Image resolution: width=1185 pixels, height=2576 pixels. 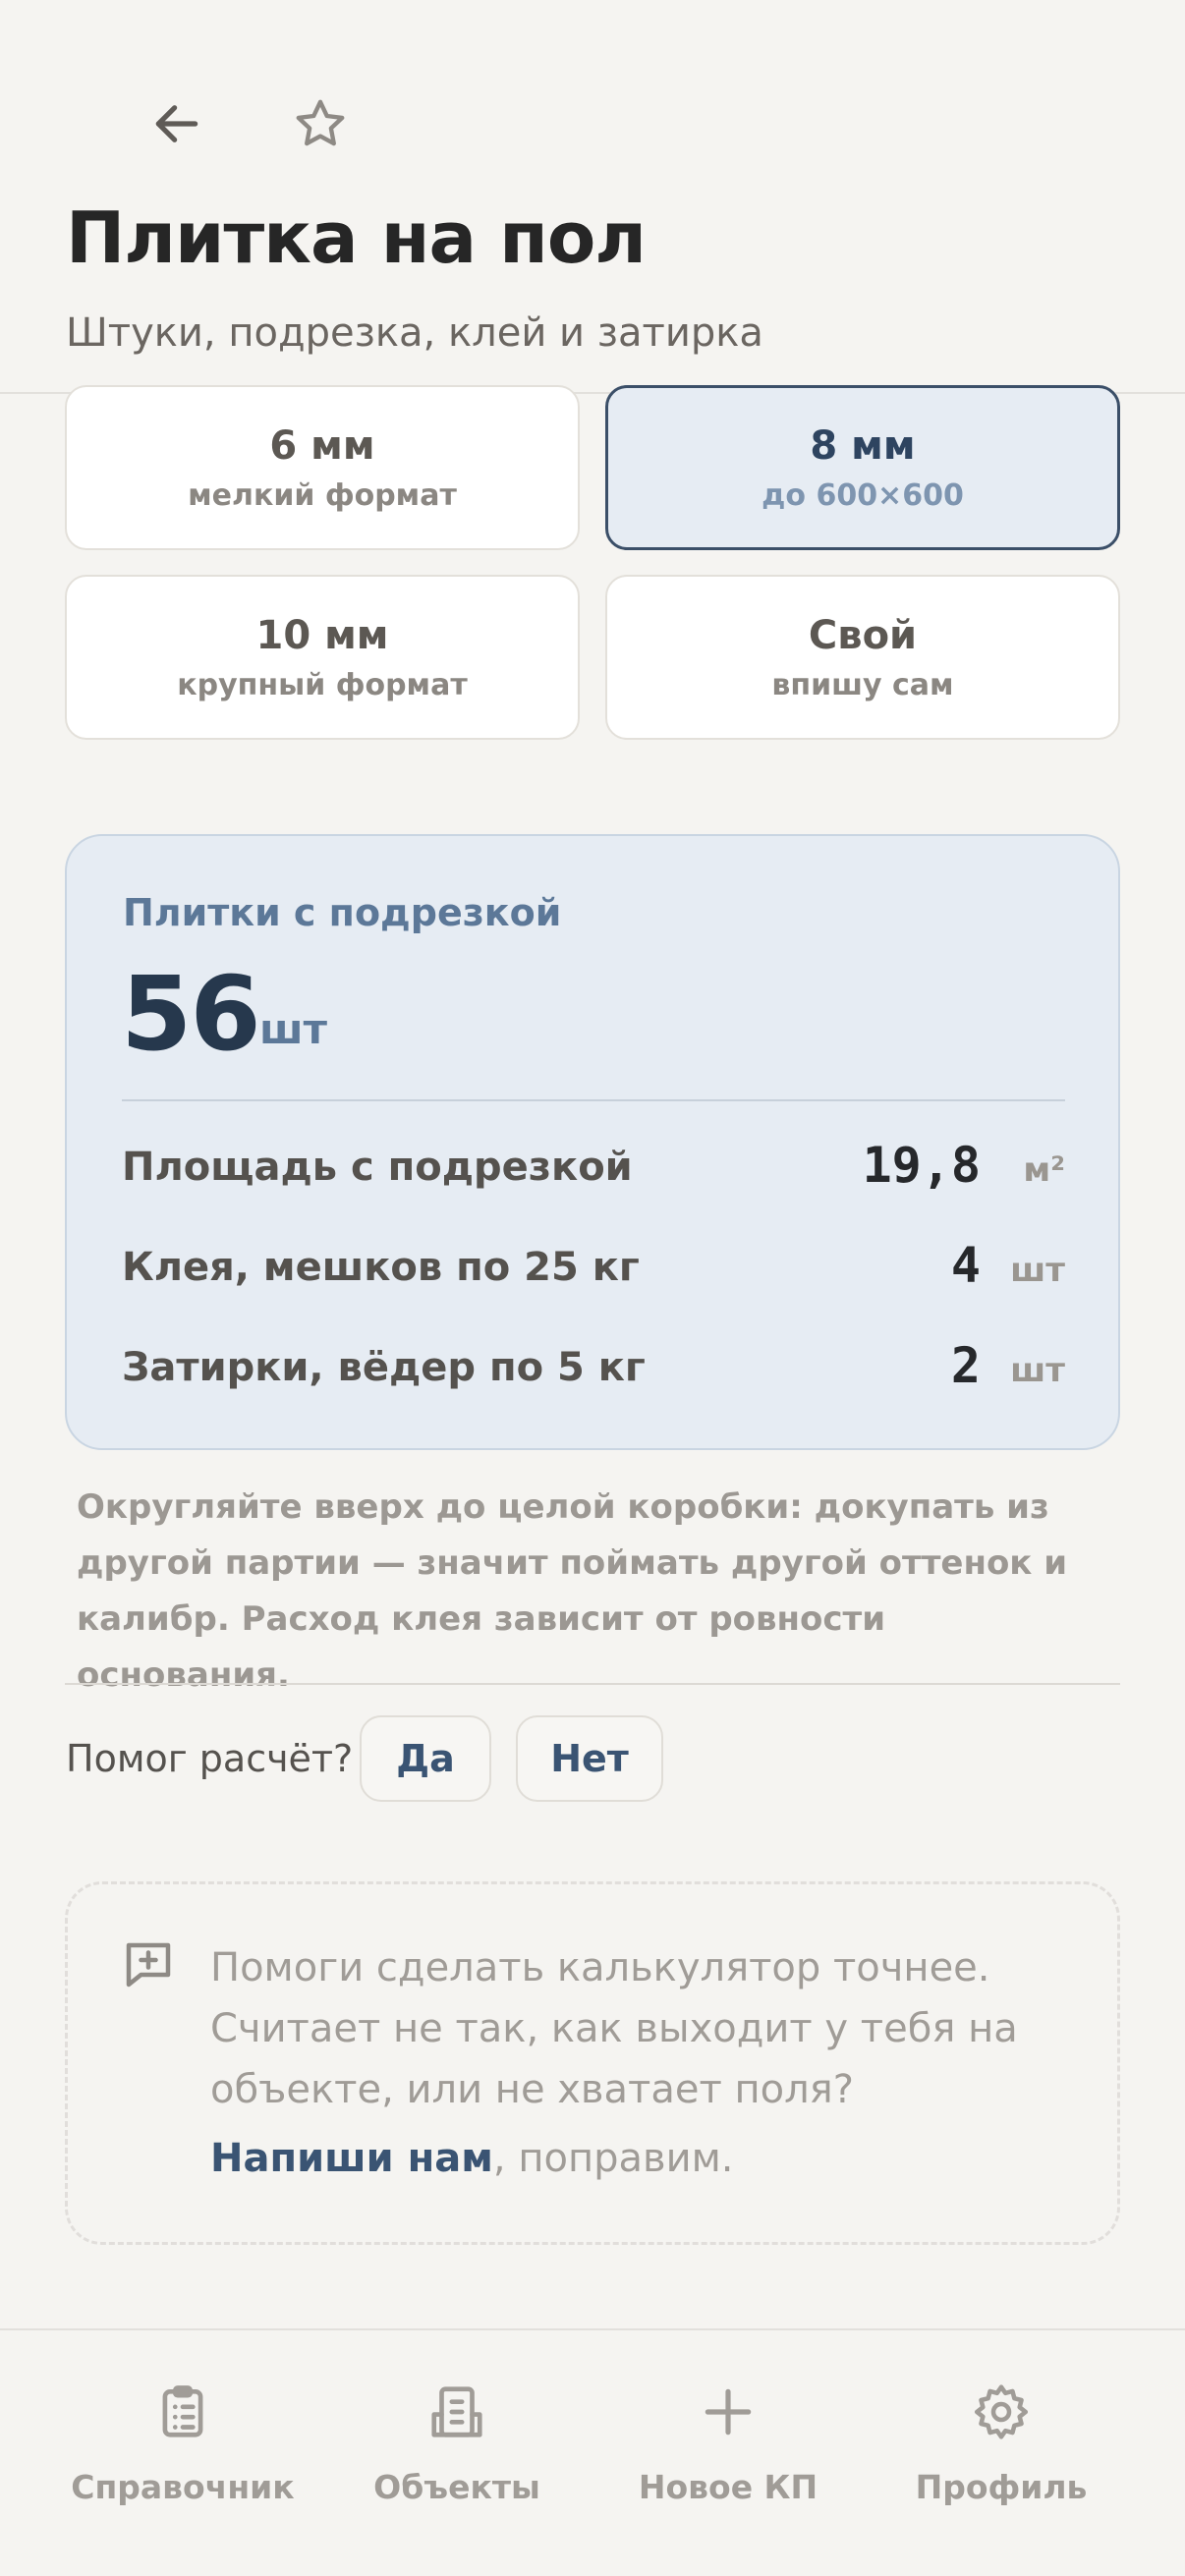 I want to click on option-caption: впишу сам, so click(x=863, y=684).